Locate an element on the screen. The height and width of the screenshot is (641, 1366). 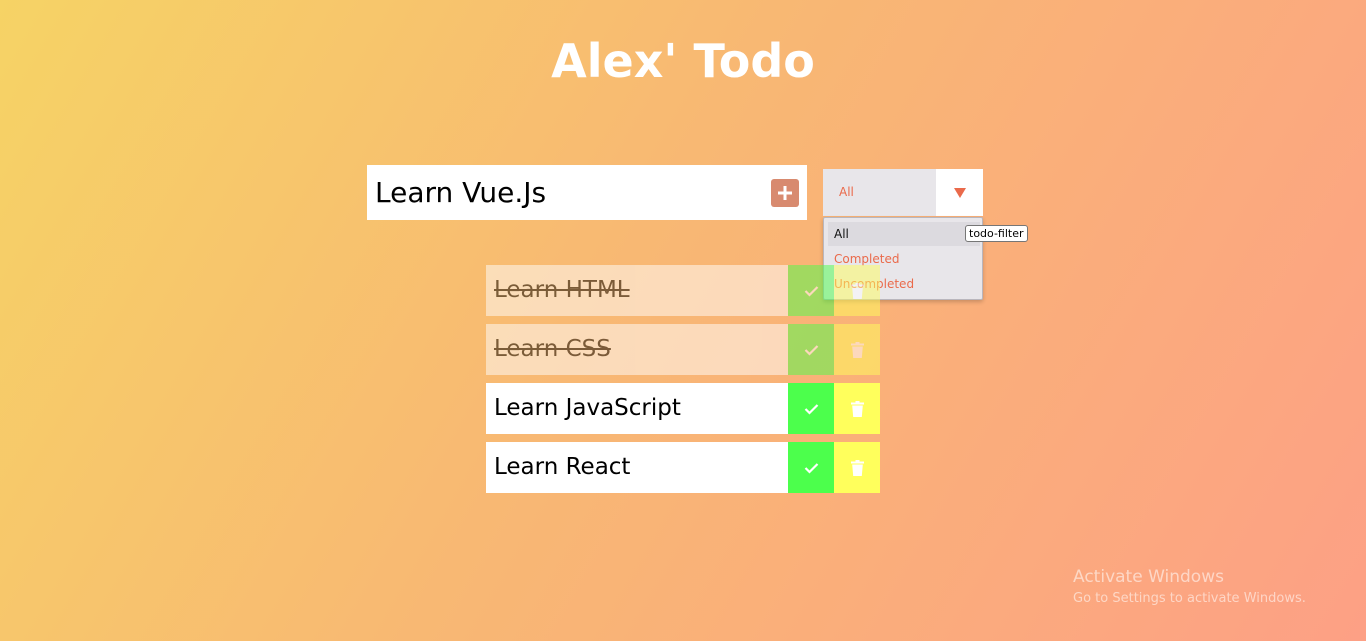
todo-text: Learn React is located at coordinates (637, 467).